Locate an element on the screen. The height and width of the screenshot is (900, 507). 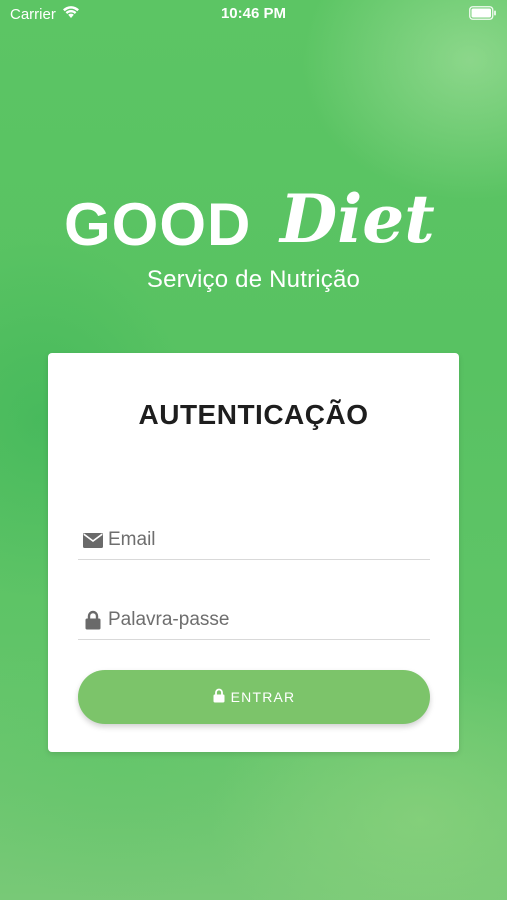
status-time: 10:46 PM is located at coordinates (253, 13).